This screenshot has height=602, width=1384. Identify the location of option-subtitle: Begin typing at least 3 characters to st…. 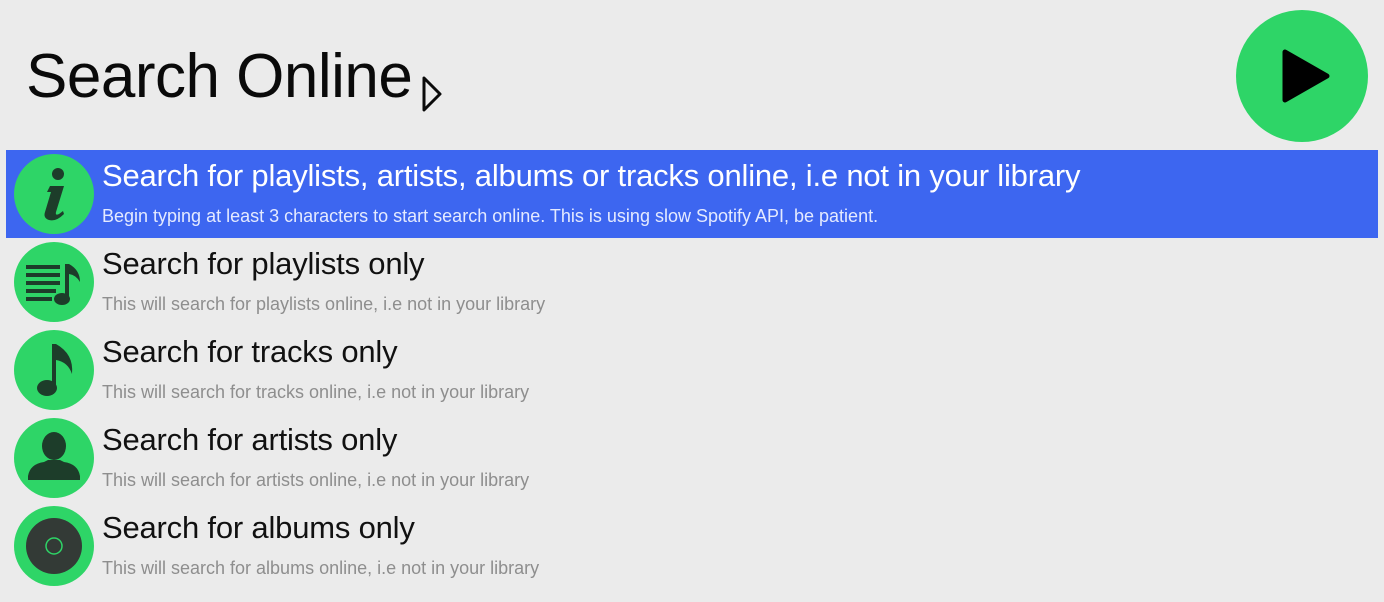
(490, 216).